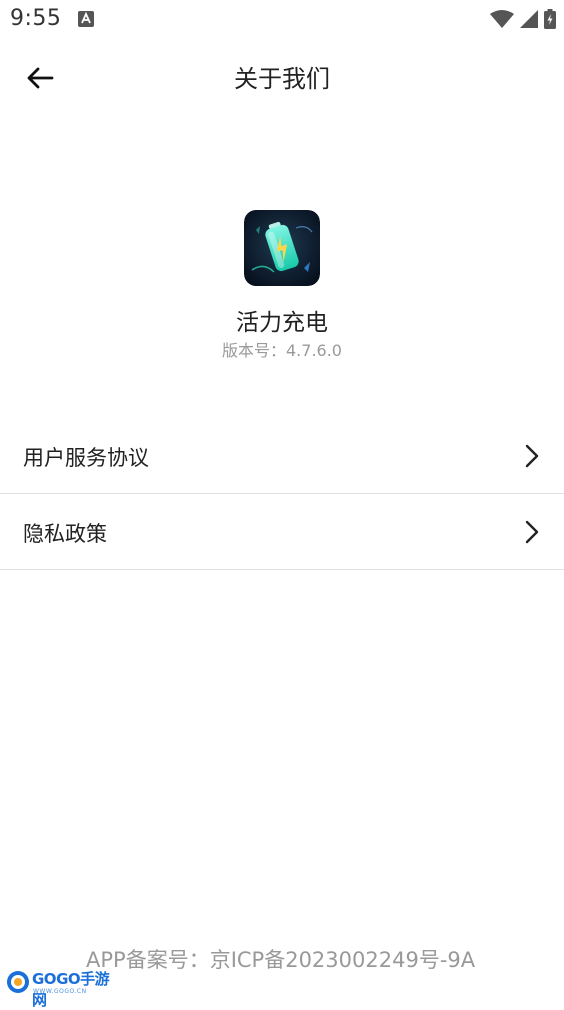  What do you see at coordinates (86, 19) in the screenshot?
I see `notification-a-icon` at bounding box center [86, 19].